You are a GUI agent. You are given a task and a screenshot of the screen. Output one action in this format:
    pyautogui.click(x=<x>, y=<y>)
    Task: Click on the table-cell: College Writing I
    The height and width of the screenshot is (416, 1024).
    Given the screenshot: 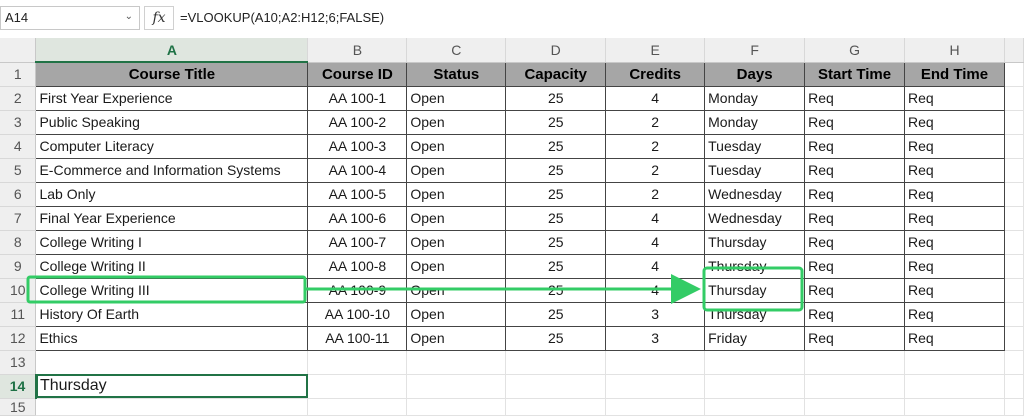 What is the action you would take?
    pyautogui.click(x=172, y=242)
    